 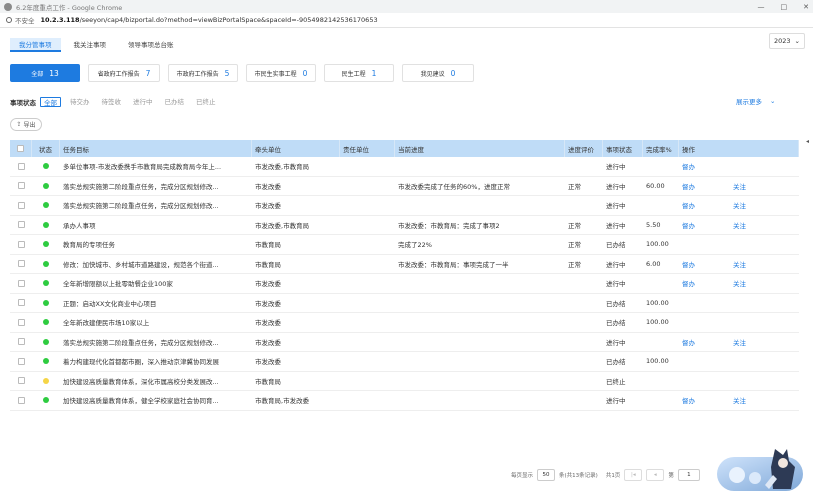 I want to click on status-option-pending-sign: 待签收, so click(x=112, y=102).